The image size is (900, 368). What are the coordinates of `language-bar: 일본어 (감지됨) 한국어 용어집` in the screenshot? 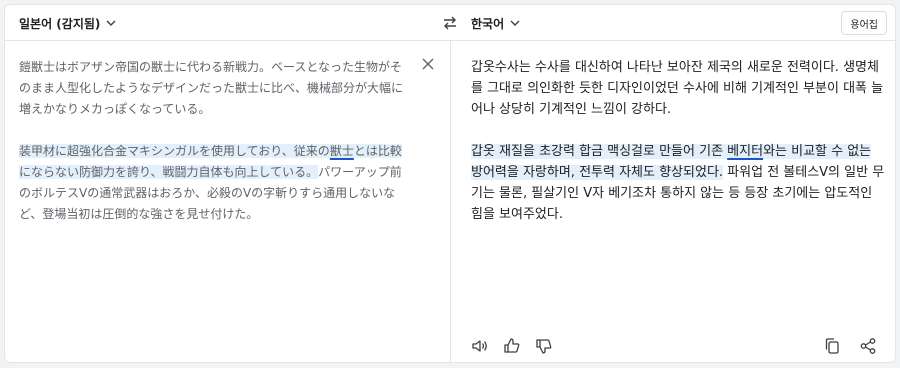 It's located at (450, 23).